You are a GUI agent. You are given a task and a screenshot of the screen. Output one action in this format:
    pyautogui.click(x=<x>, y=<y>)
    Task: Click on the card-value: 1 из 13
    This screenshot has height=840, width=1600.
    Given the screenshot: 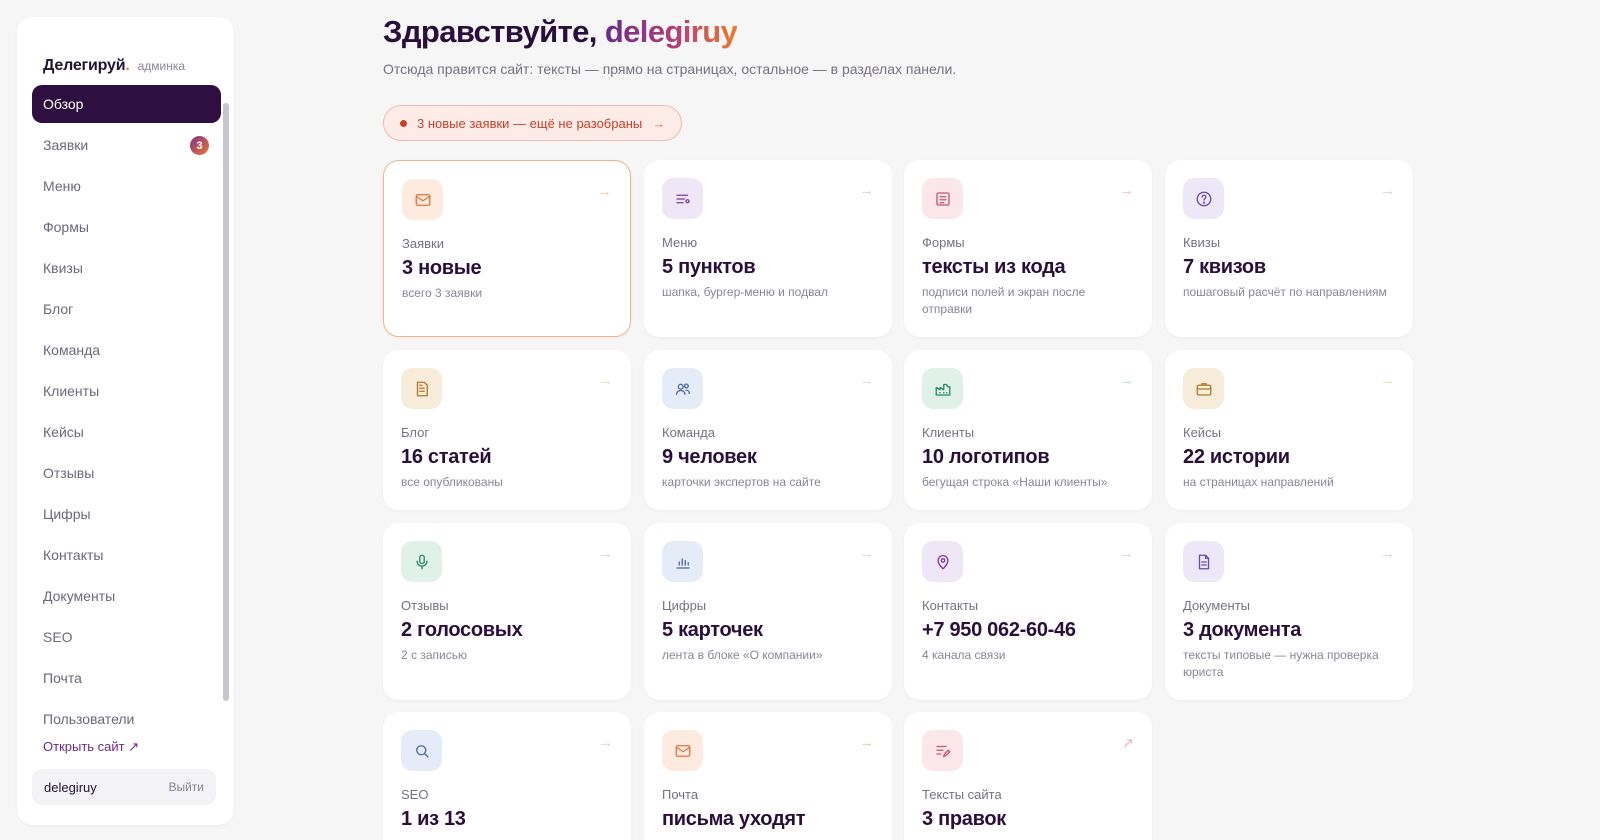 What is the action you would take?
    pyautogui.click(x=433, y=819)
    